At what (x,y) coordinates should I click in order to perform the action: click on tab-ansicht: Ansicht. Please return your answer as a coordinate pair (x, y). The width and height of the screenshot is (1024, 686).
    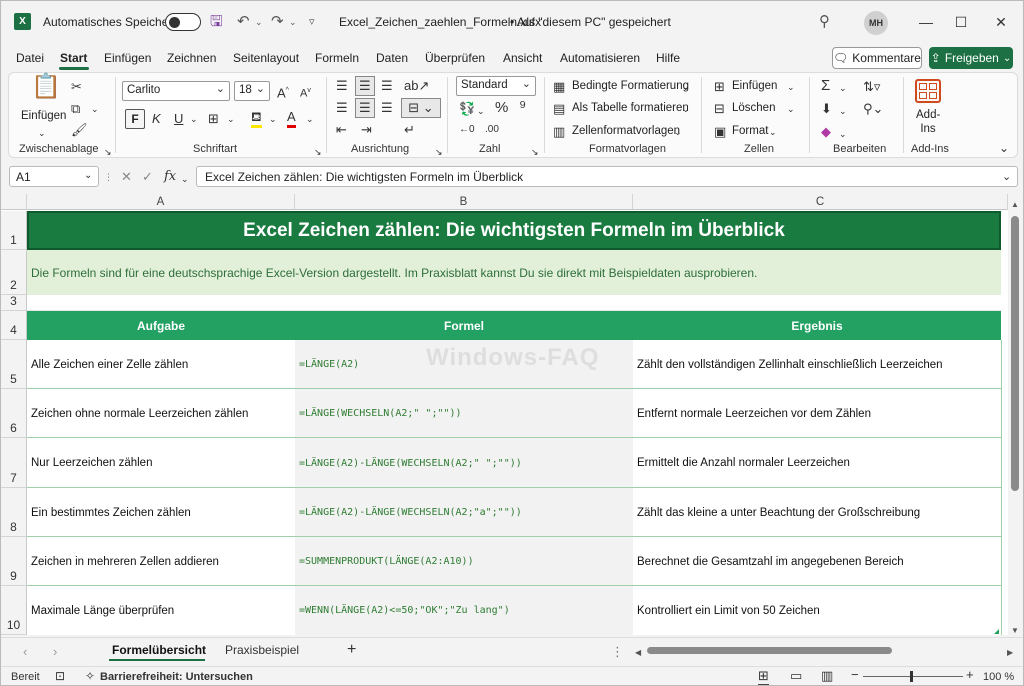
    Looking at the image, I should click on (522, 58).